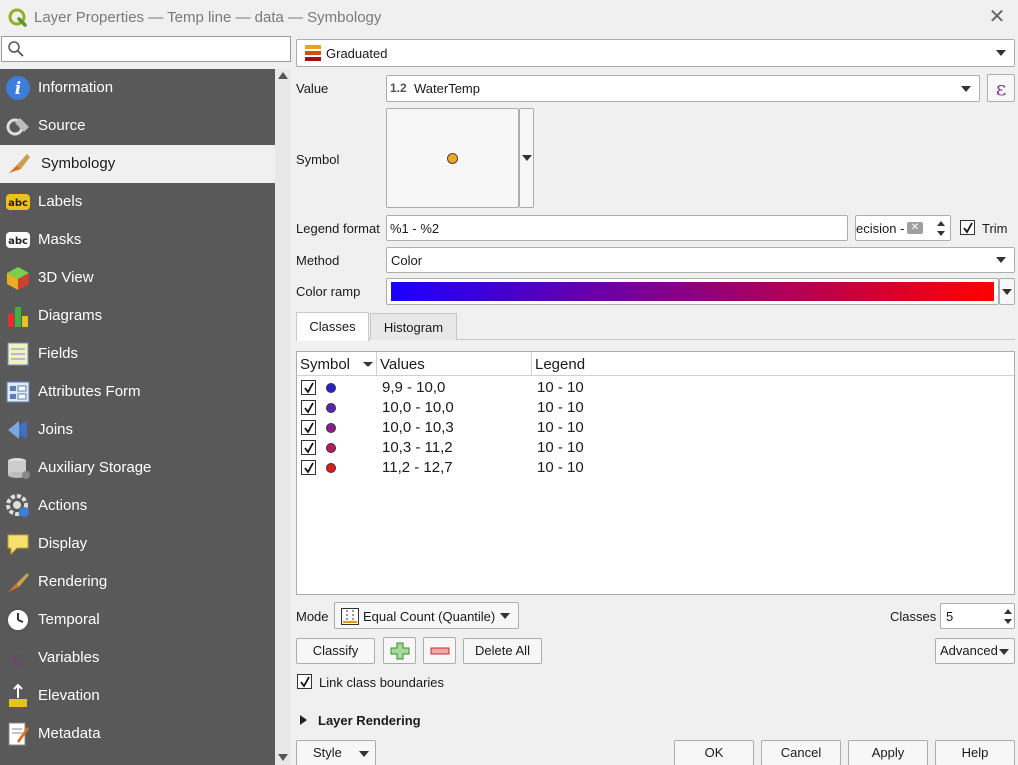 This screenshot has width=1018, height=765. Describe the element at coordinates (137, 316) in the screenshot. I see `sidebar-item-diagrams: Diagrams` at that location.